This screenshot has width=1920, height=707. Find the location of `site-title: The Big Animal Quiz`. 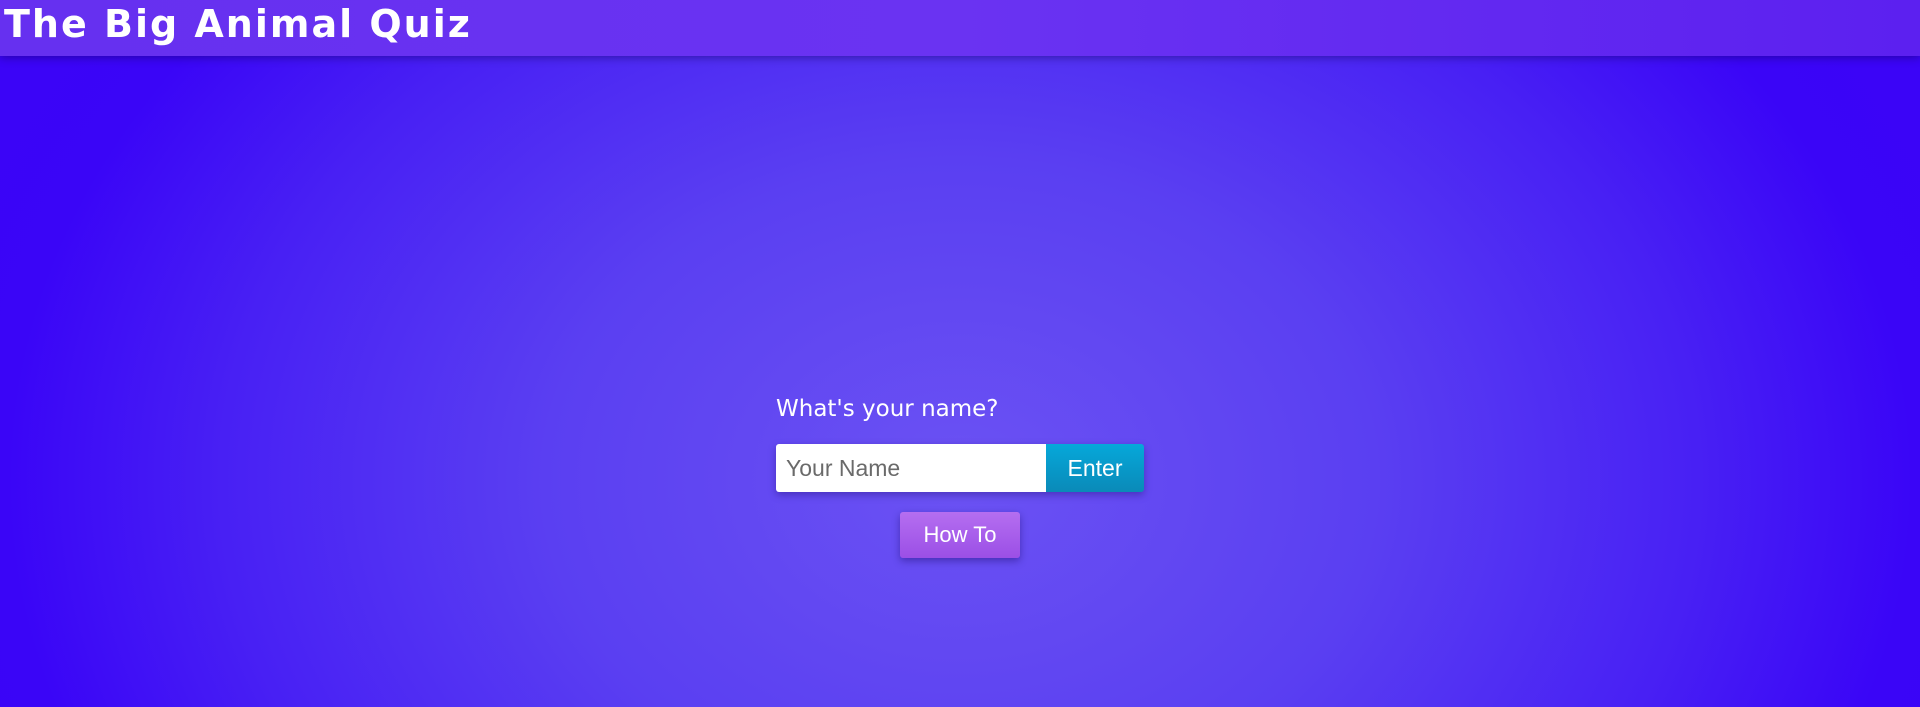

site-title: The Big Animal Quiz is located at coordinates (238, 24).